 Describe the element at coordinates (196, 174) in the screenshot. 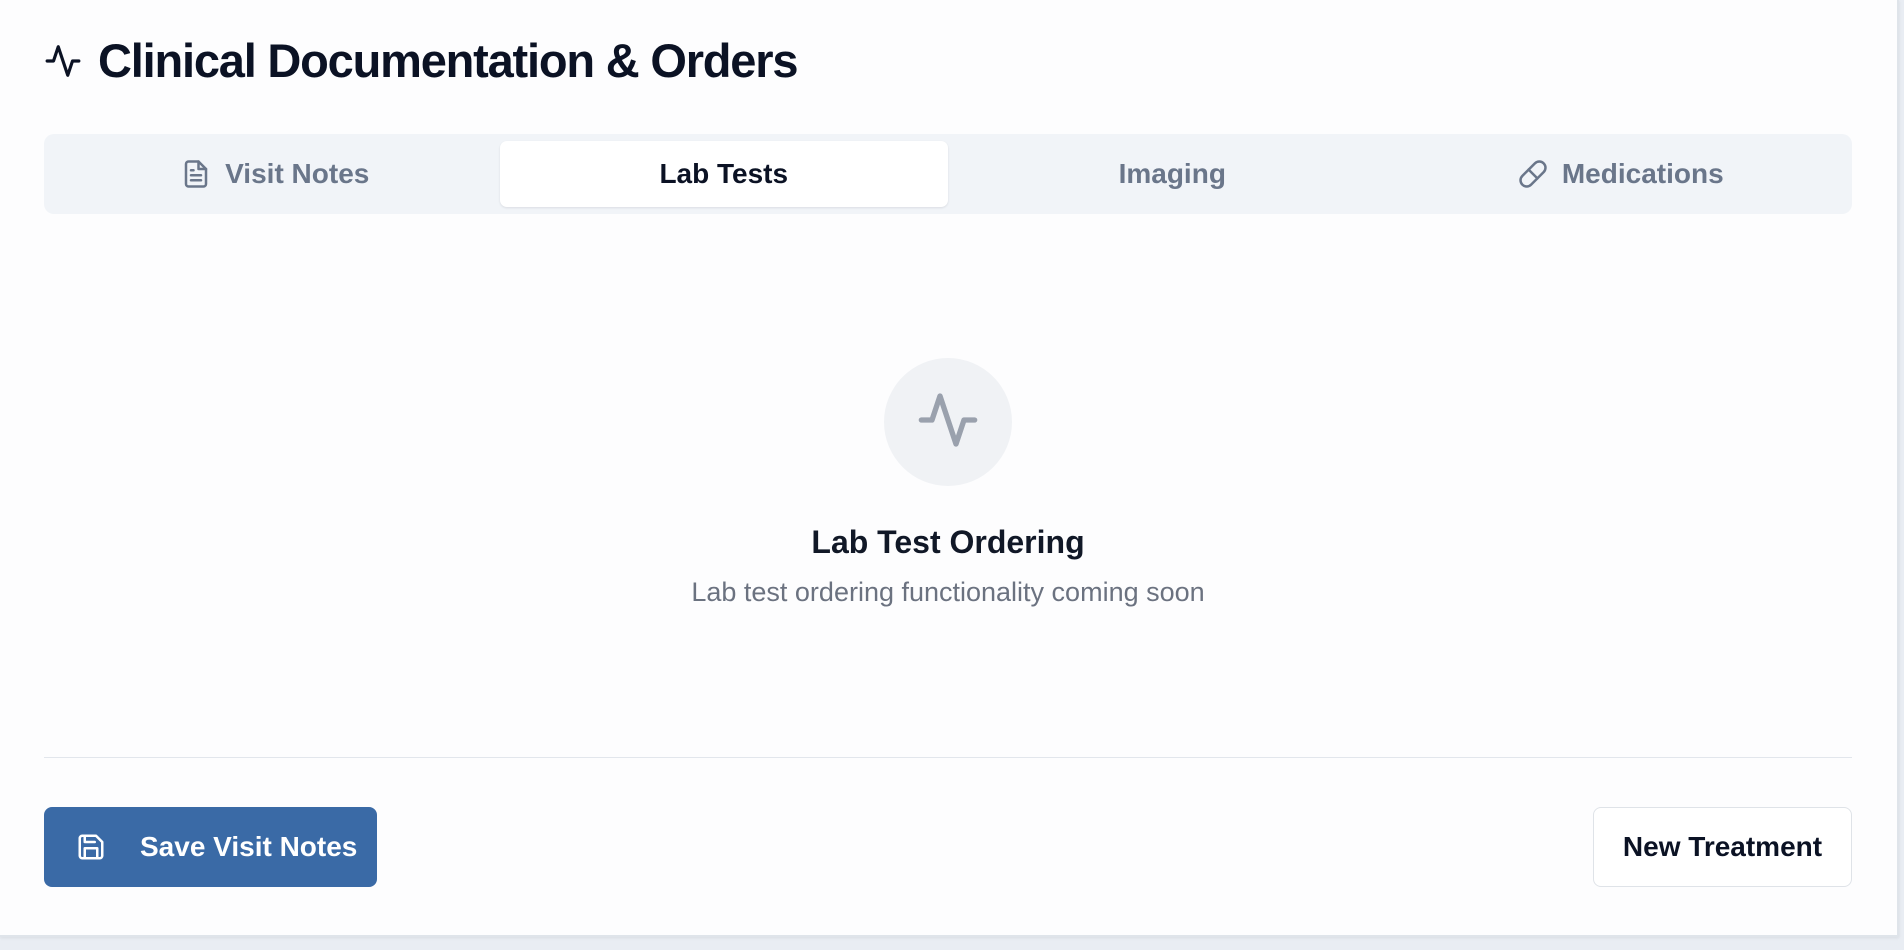

I see `file-text-icon` at that location.